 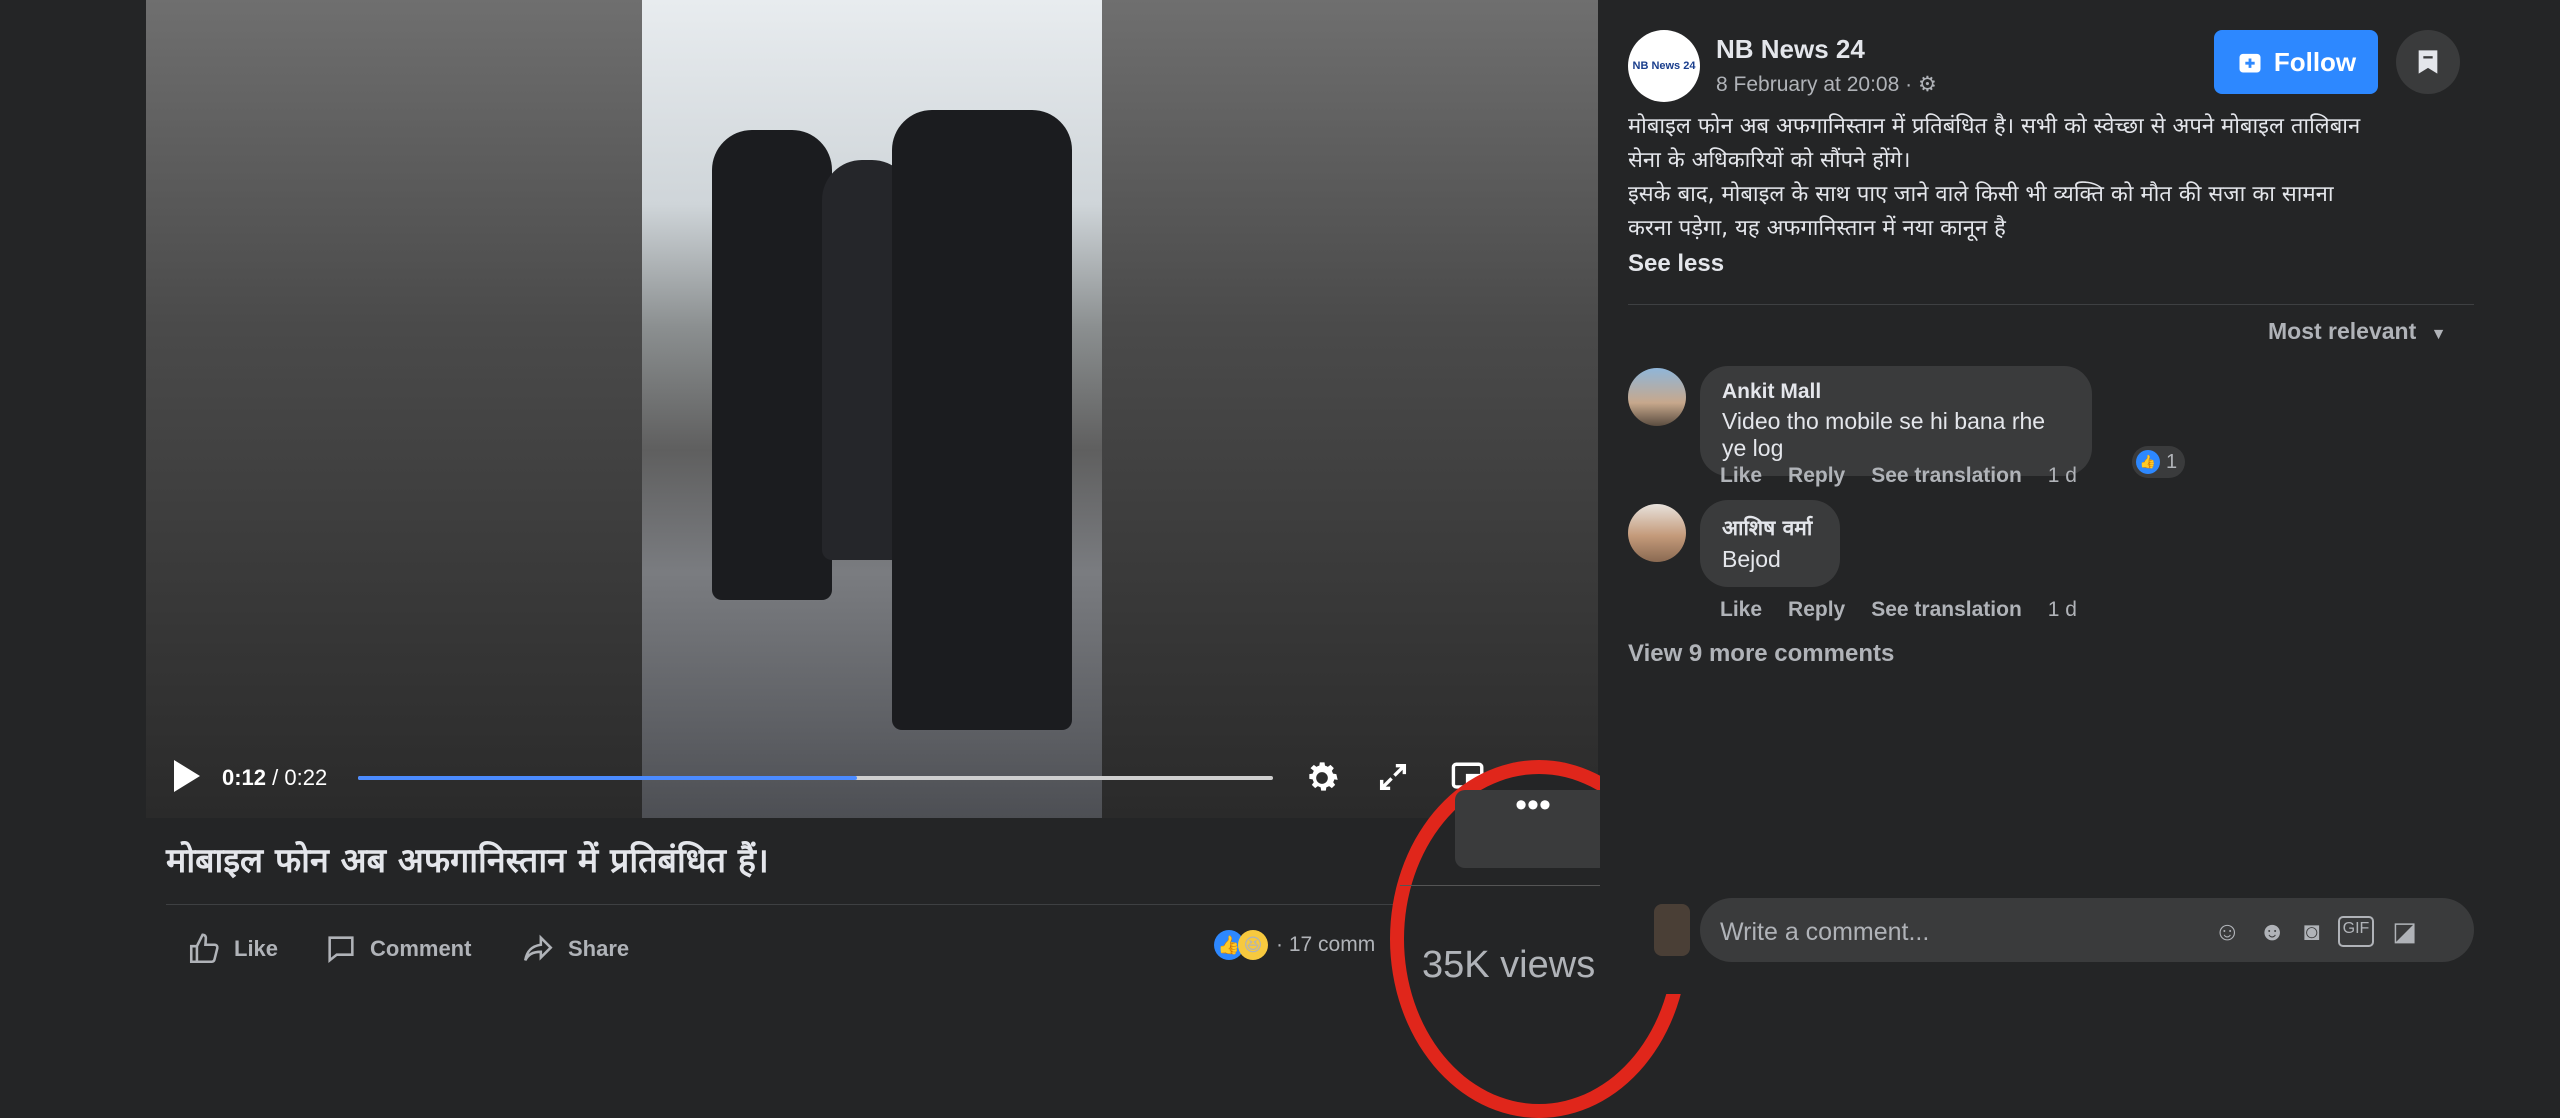 What do you see at coordinates (232, 949) in the screenshot?
I see `like-button: Like` at bounding box center [232, 949].